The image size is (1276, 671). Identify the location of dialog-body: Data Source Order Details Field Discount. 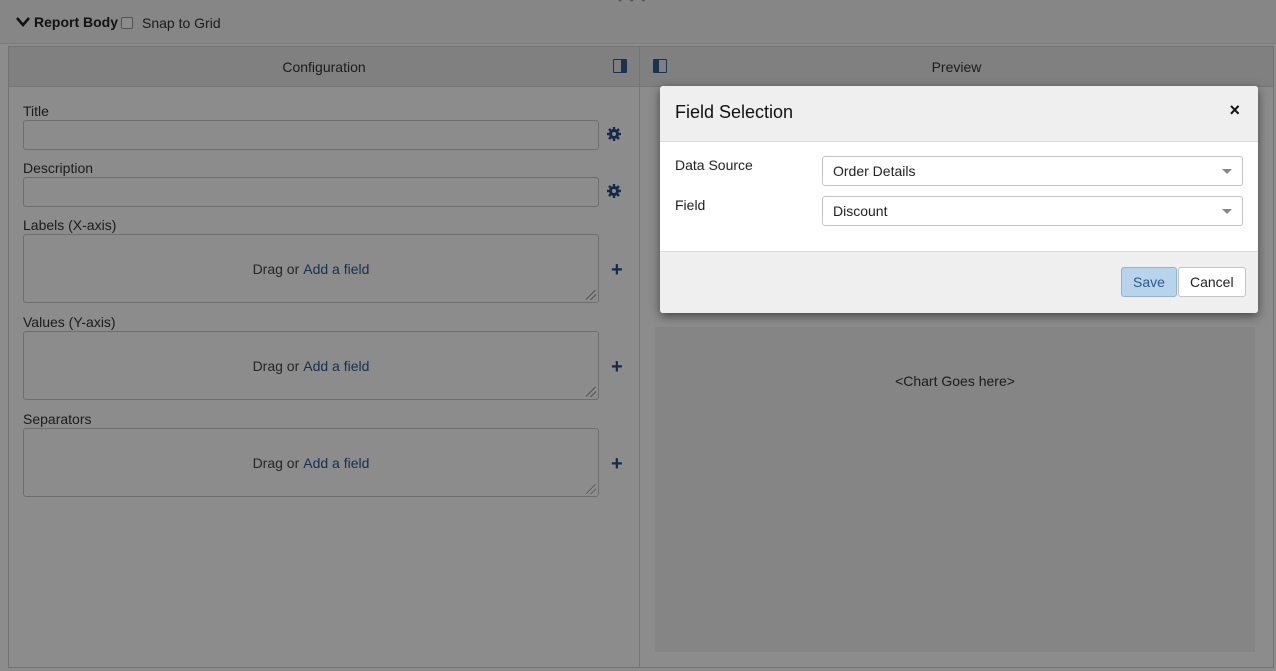
(959, 197).